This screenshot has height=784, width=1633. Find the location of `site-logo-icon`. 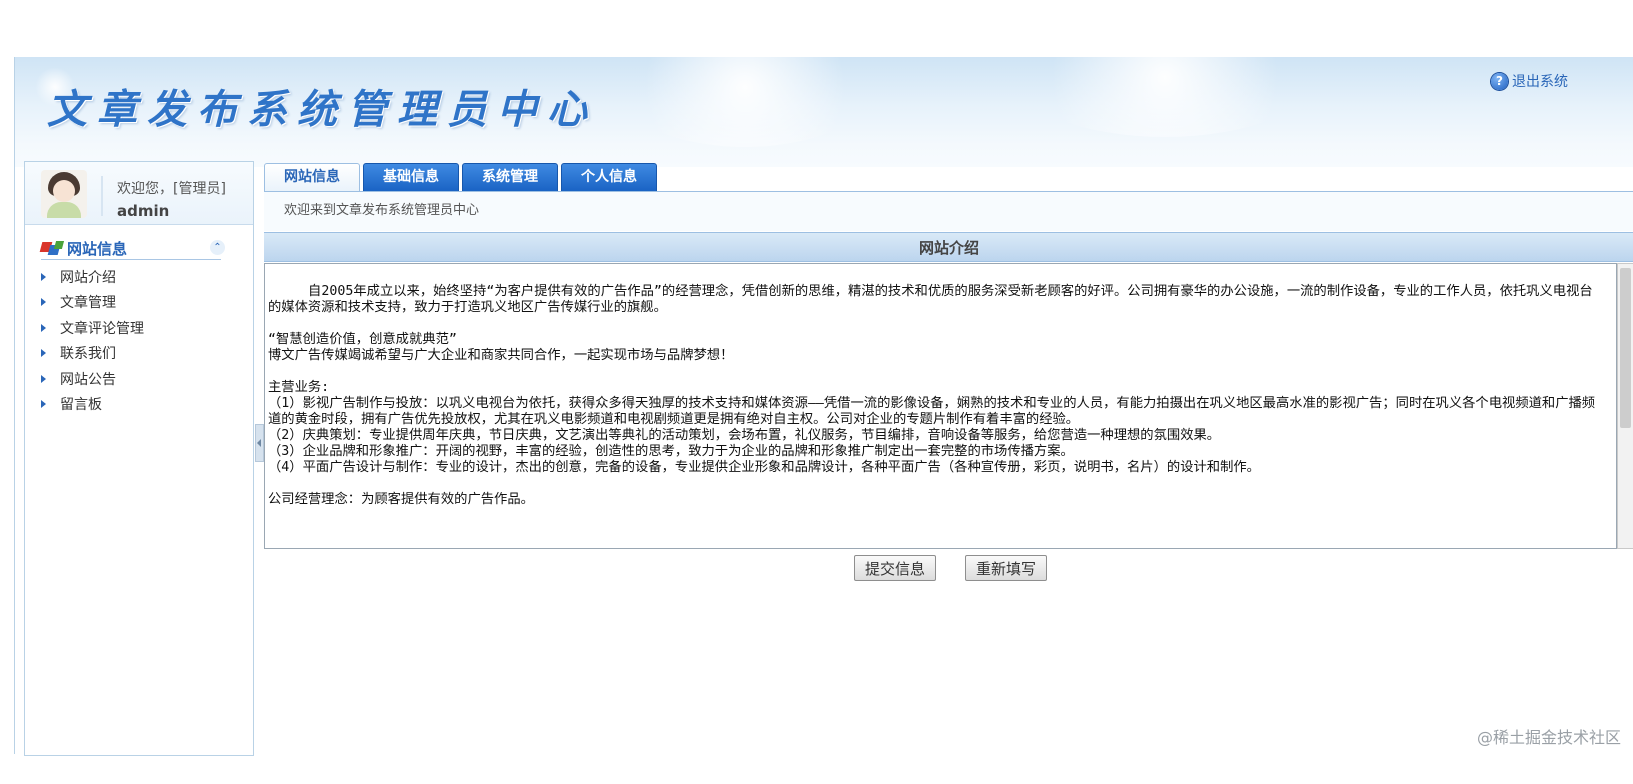

site-logo-icon is located at coordinates (52, 248).